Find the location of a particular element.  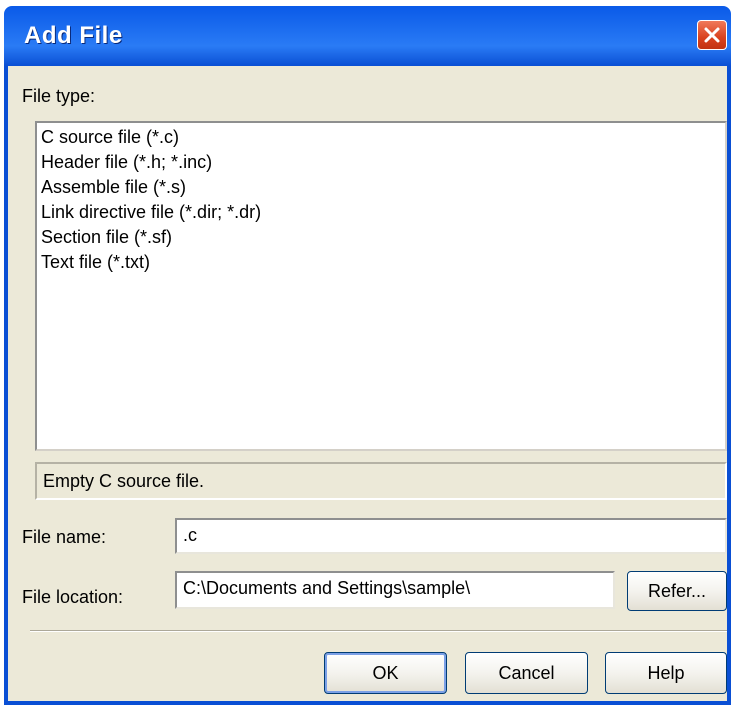

file-location-label: File location: is located at coordinates (73, 597).